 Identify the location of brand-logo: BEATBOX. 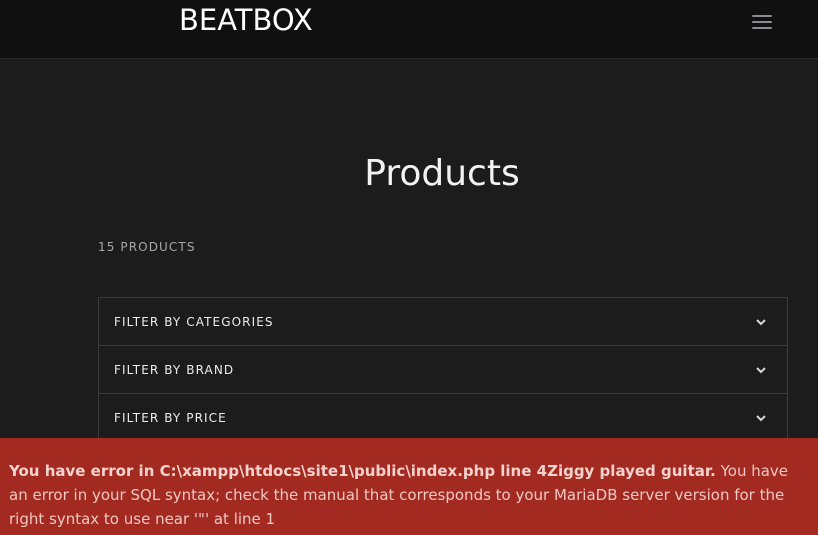
(246, 20).